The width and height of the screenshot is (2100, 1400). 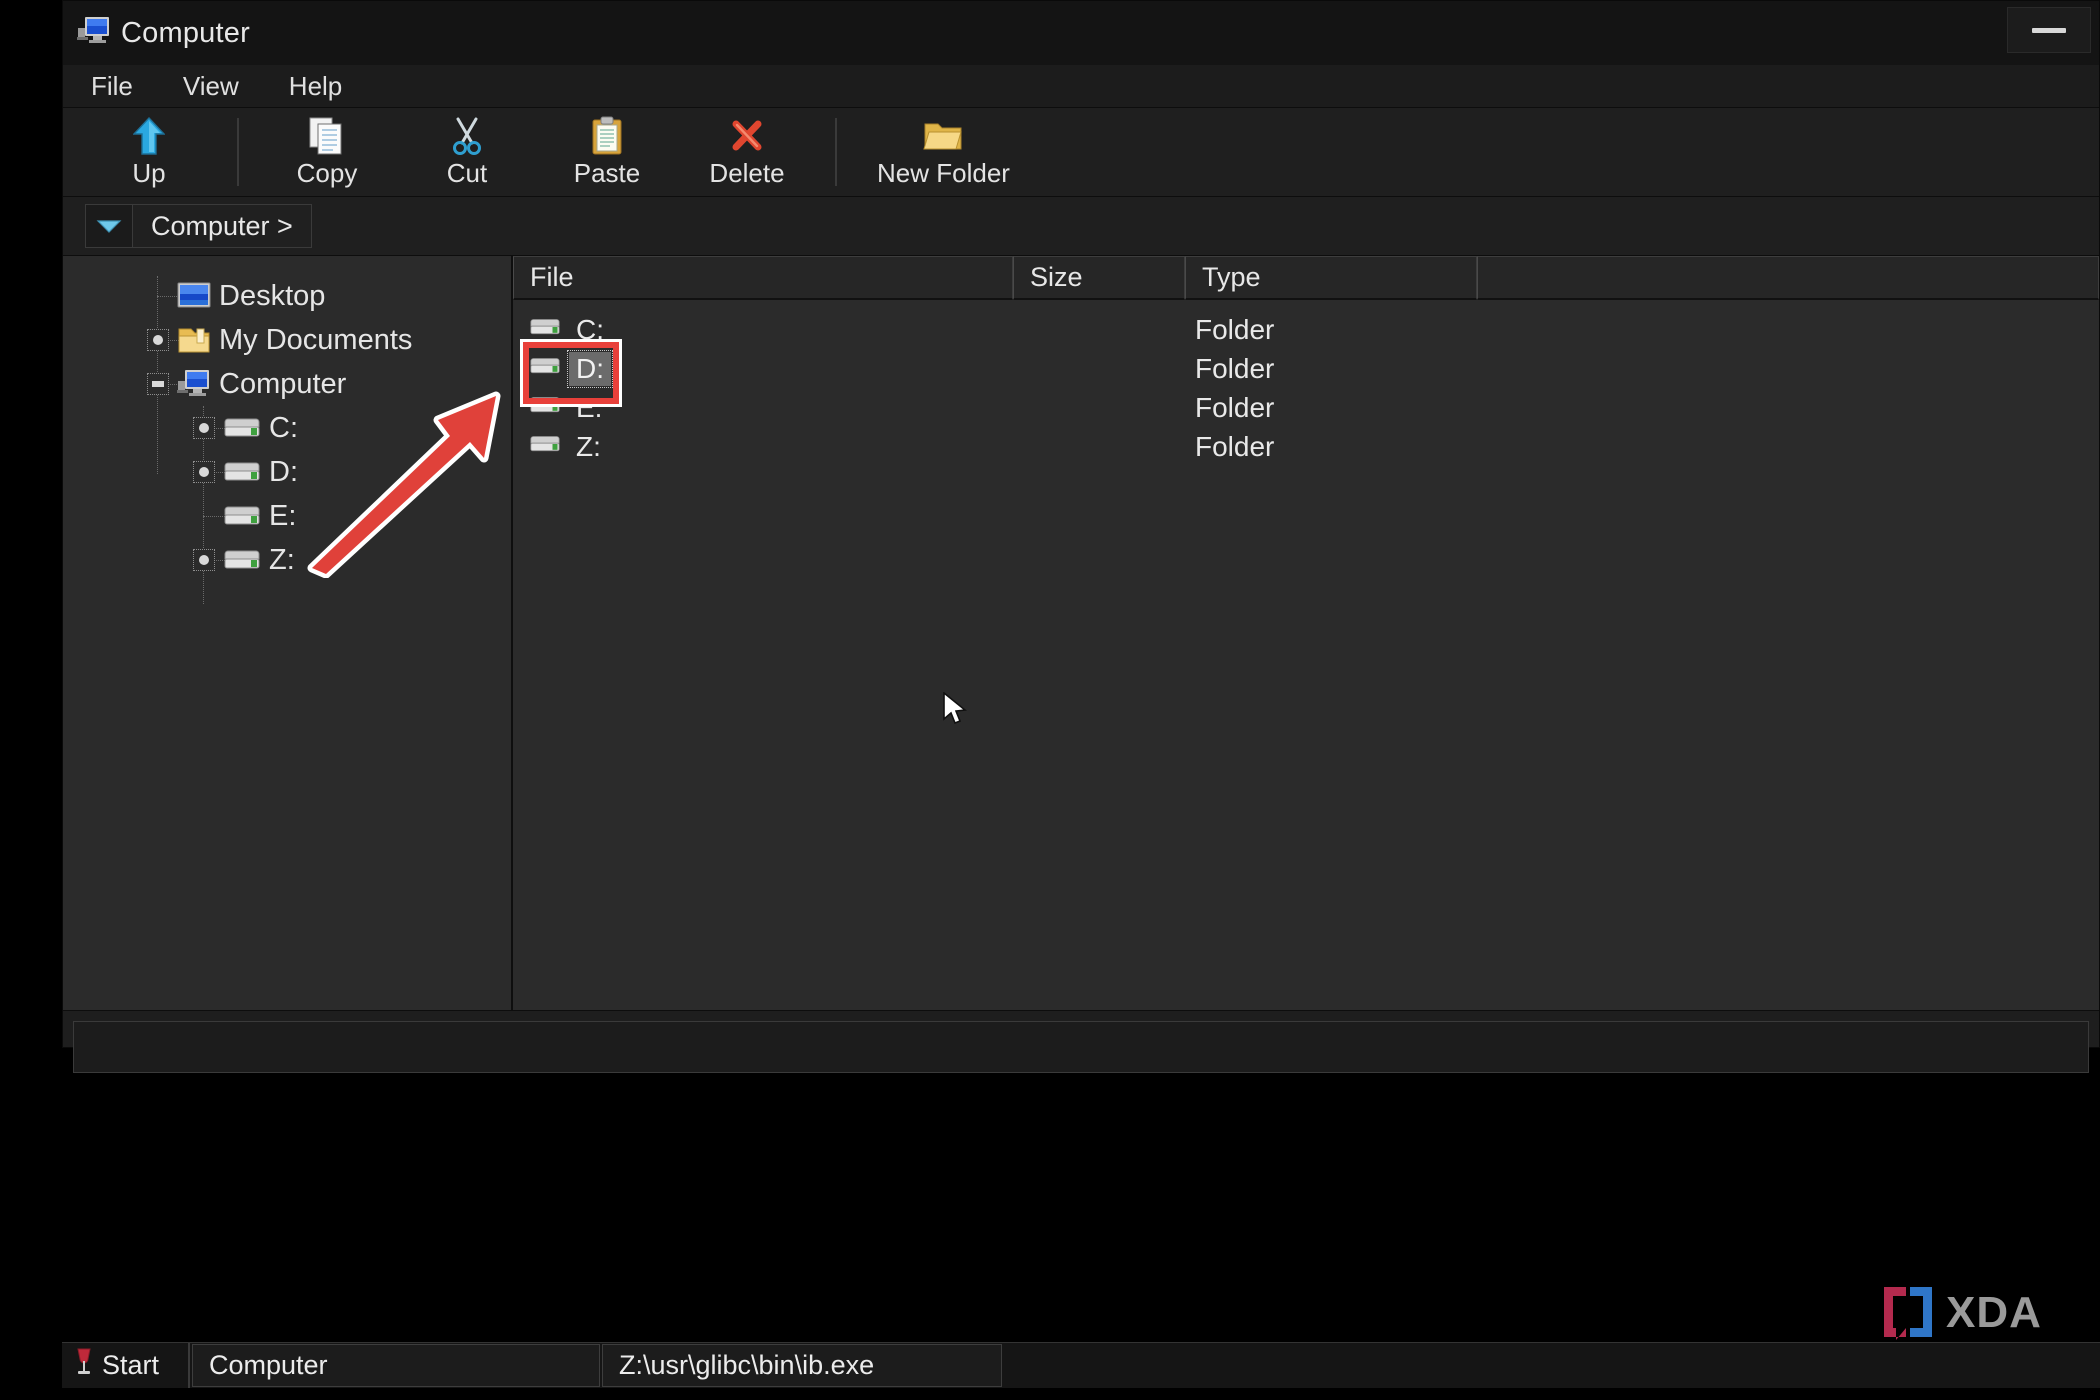 I want to click on tree-item-d-drive: D:, so click(x=287, y=472).